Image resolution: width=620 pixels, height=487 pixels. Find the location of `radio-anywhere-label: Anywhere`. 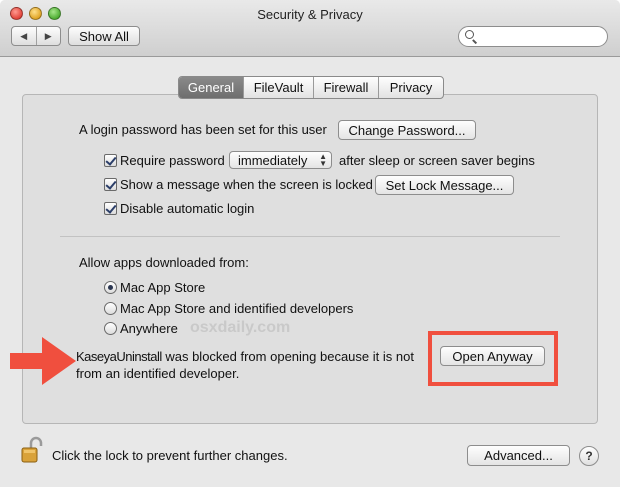

radio-anywhere-label: Anywhere is located at coordinates (149, 328).